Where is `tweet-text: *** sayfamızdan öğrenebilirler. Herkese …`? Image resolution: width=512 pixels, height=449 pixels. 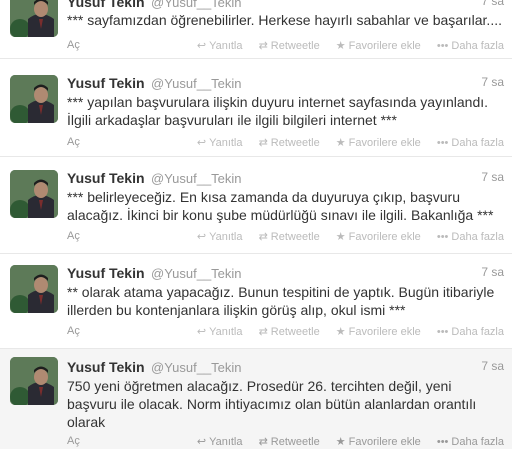
tweet-text: *** sayfamızdan öğrenebilirler. Herkese … is located at coordinates (284, 20).